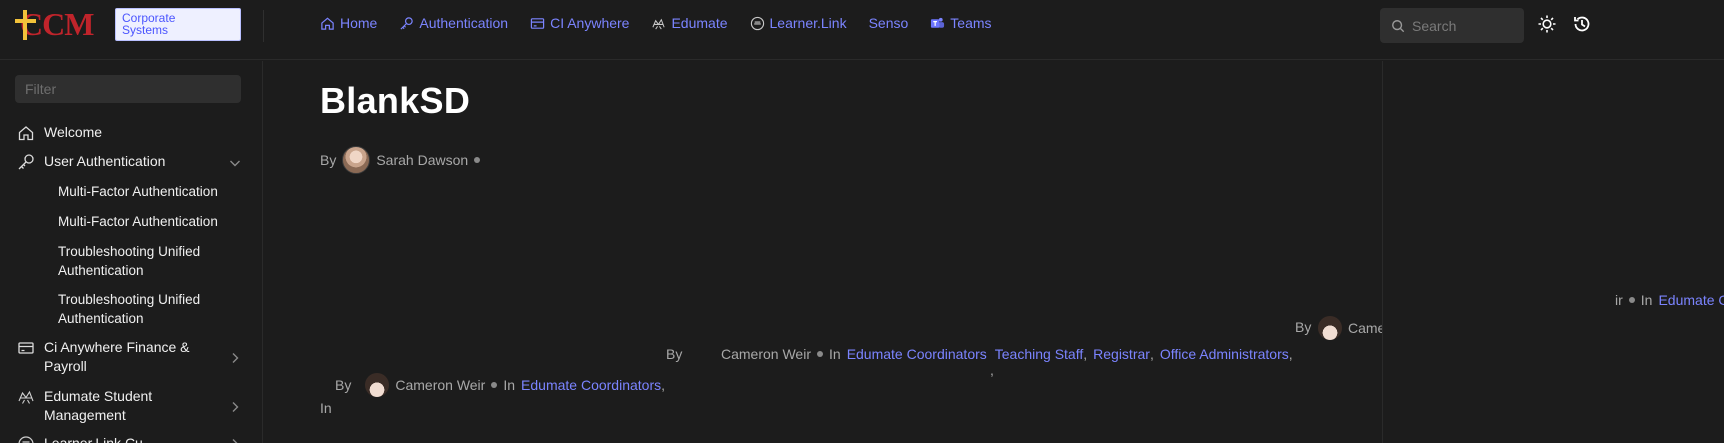 The width and height of the screenshot is (1724, 443). I want to click on logo-text: CCM, so click(57, 24).